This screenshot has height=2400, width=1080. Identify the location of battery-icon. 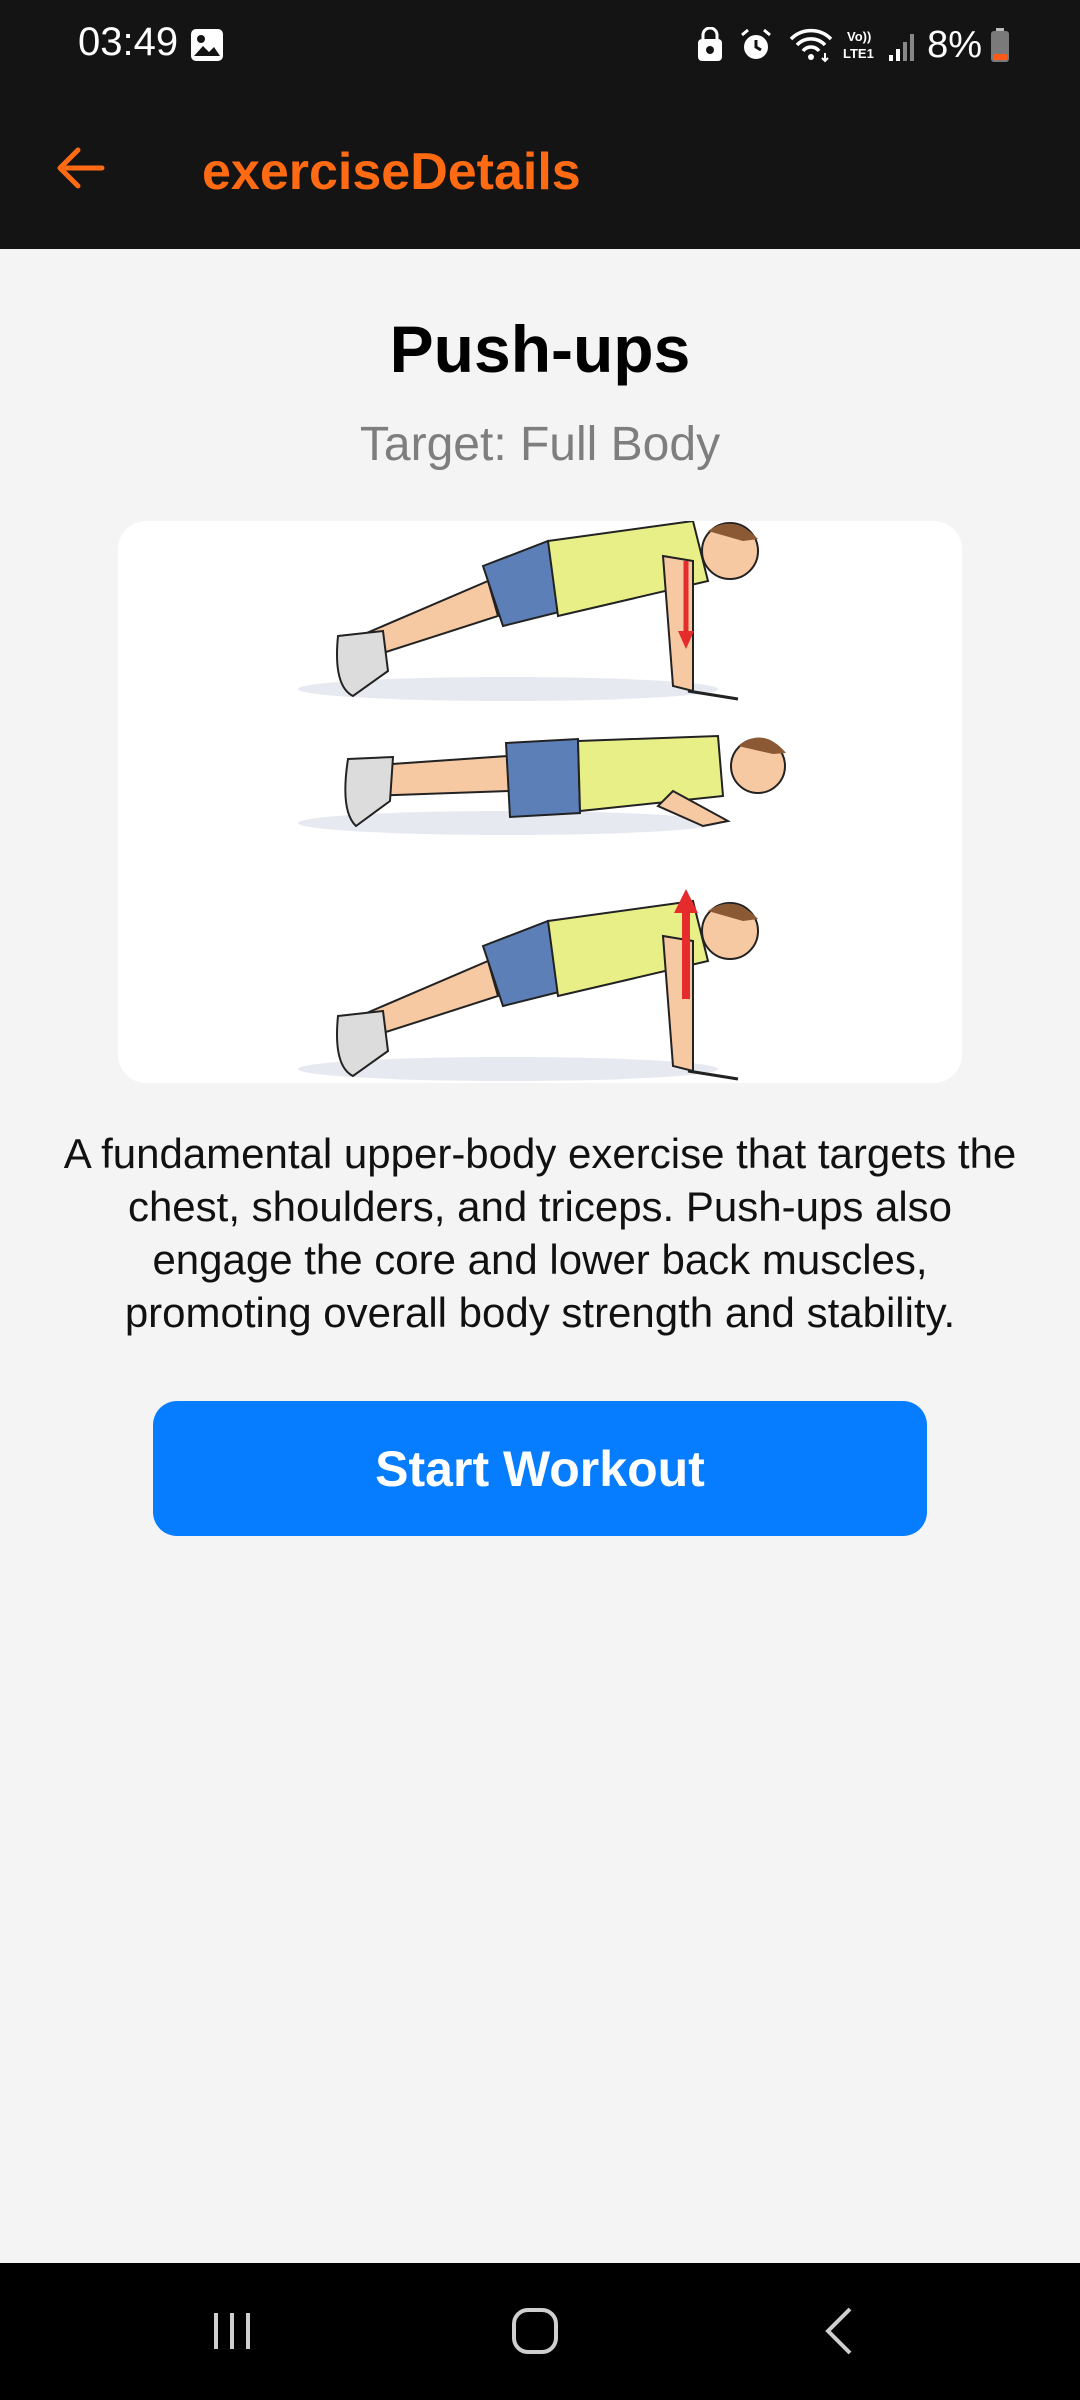
(1000, 45).